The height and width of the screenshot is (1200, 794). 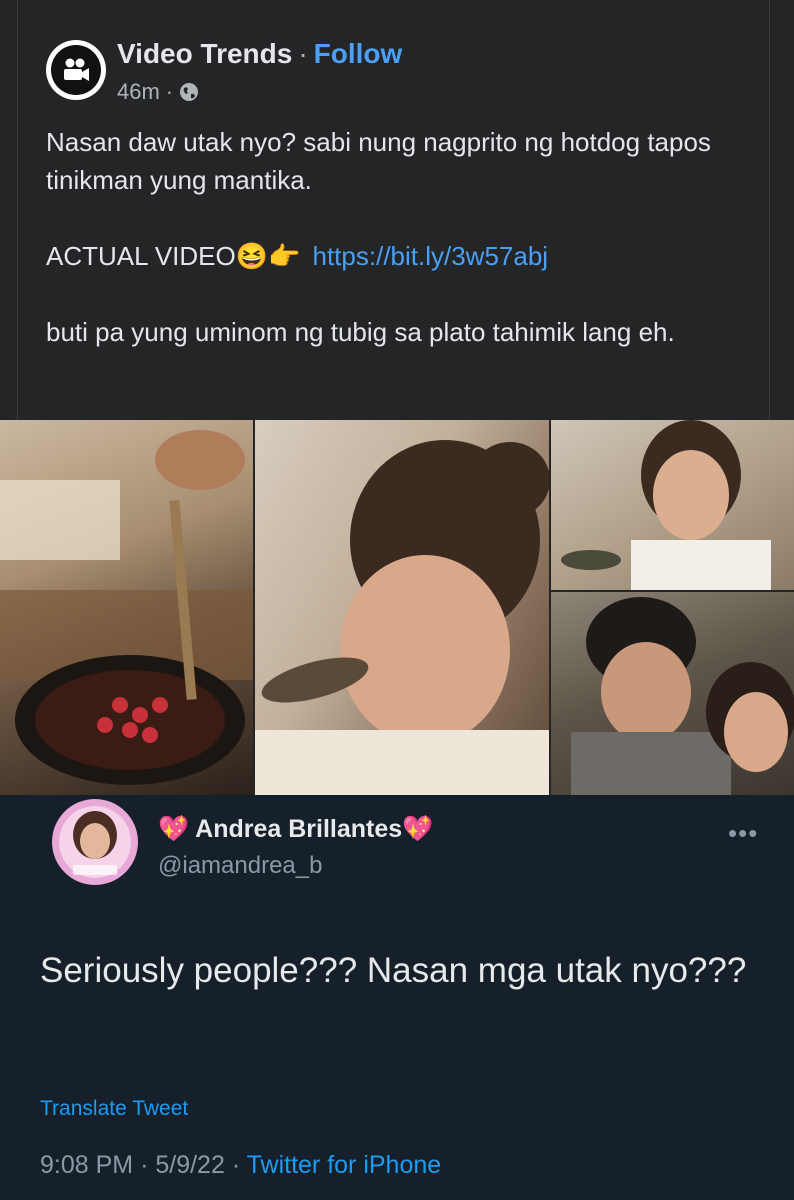 I want to click on post-meta: 46m ·, so click(x=158, y=92).